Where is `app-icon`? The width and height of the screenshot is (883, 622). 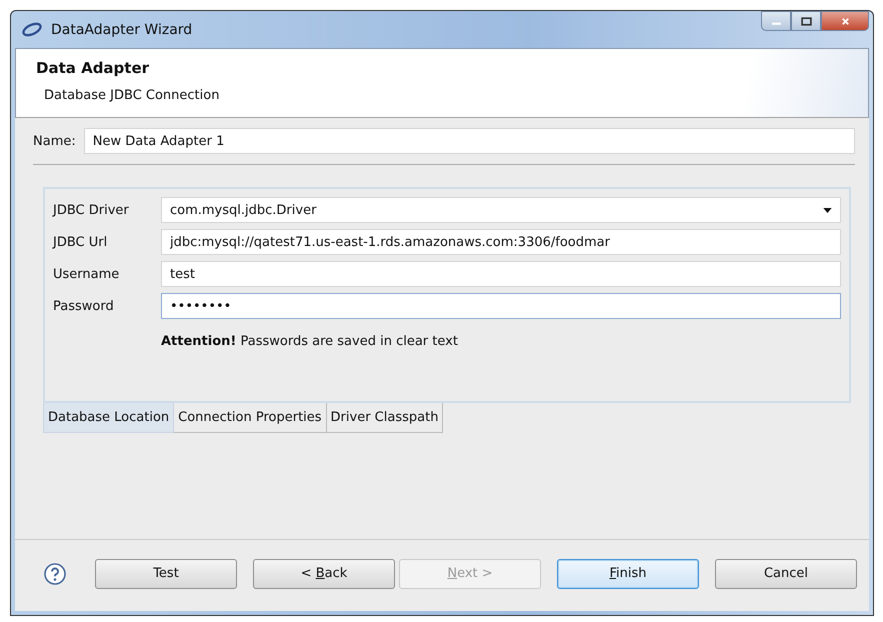
app-icon is located at coordinates (32, 29).